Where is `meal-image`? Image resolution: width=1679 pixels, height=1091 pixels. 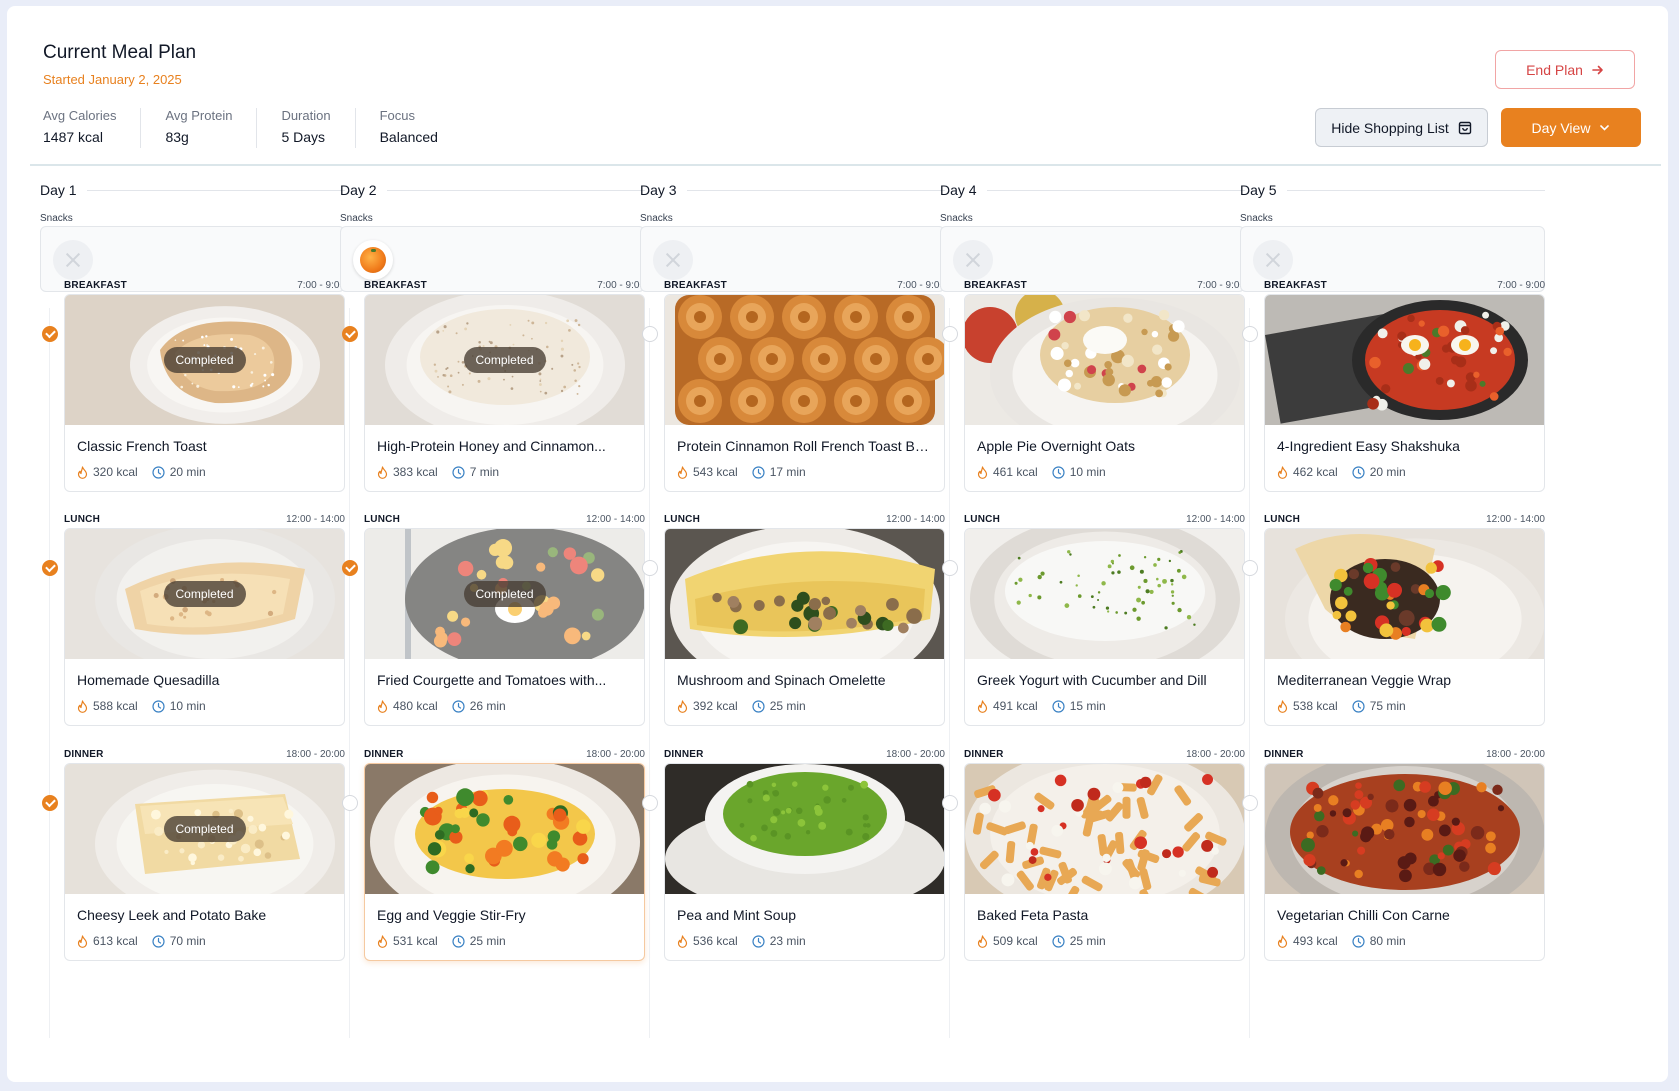
meal-image is located at coordinates (1404, 594).